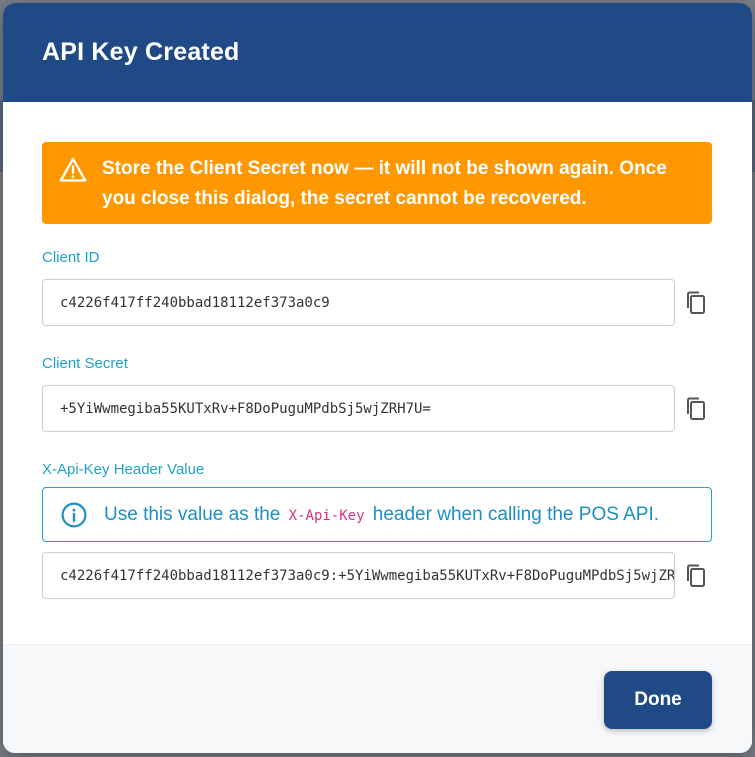 The image size is (755, 757). I want to click on warning-emphasis: not, so click(446, 168).